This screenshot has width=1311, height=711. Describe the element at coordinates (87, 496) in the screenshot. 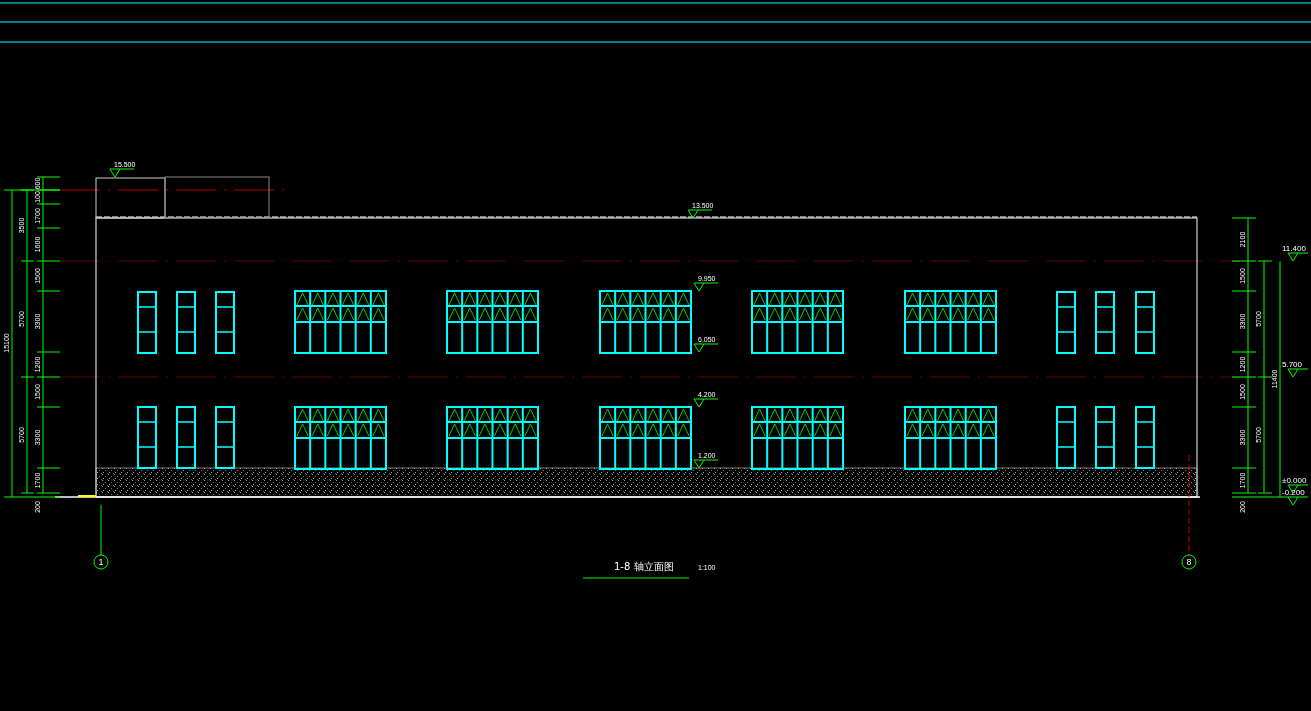

I see `ground-marker` at that location.